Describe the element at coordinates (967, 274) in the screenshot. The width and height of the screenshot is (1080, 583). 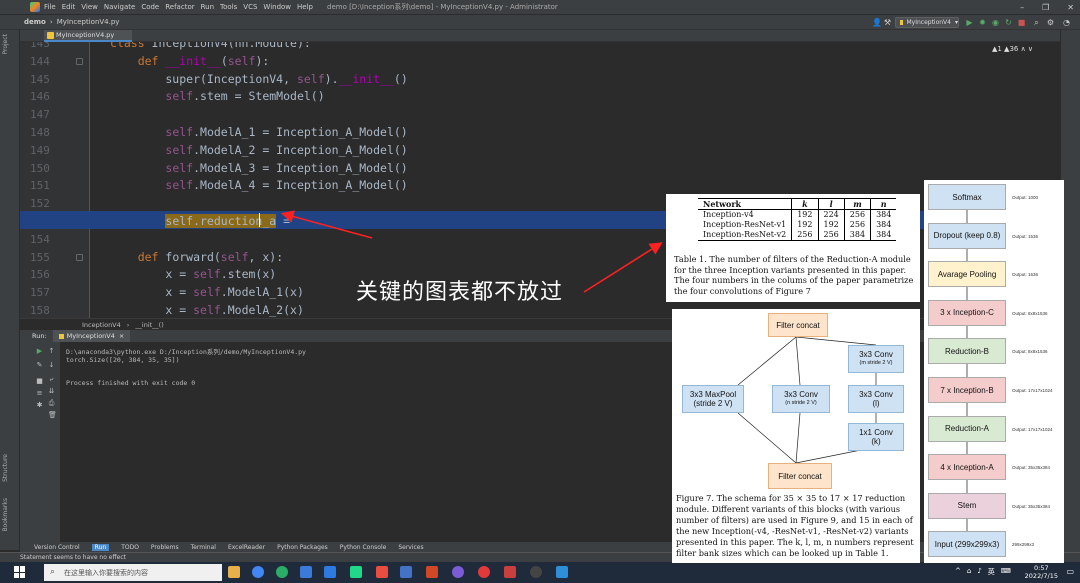
I see `architecture-block: Avarage Pooling` at that location.